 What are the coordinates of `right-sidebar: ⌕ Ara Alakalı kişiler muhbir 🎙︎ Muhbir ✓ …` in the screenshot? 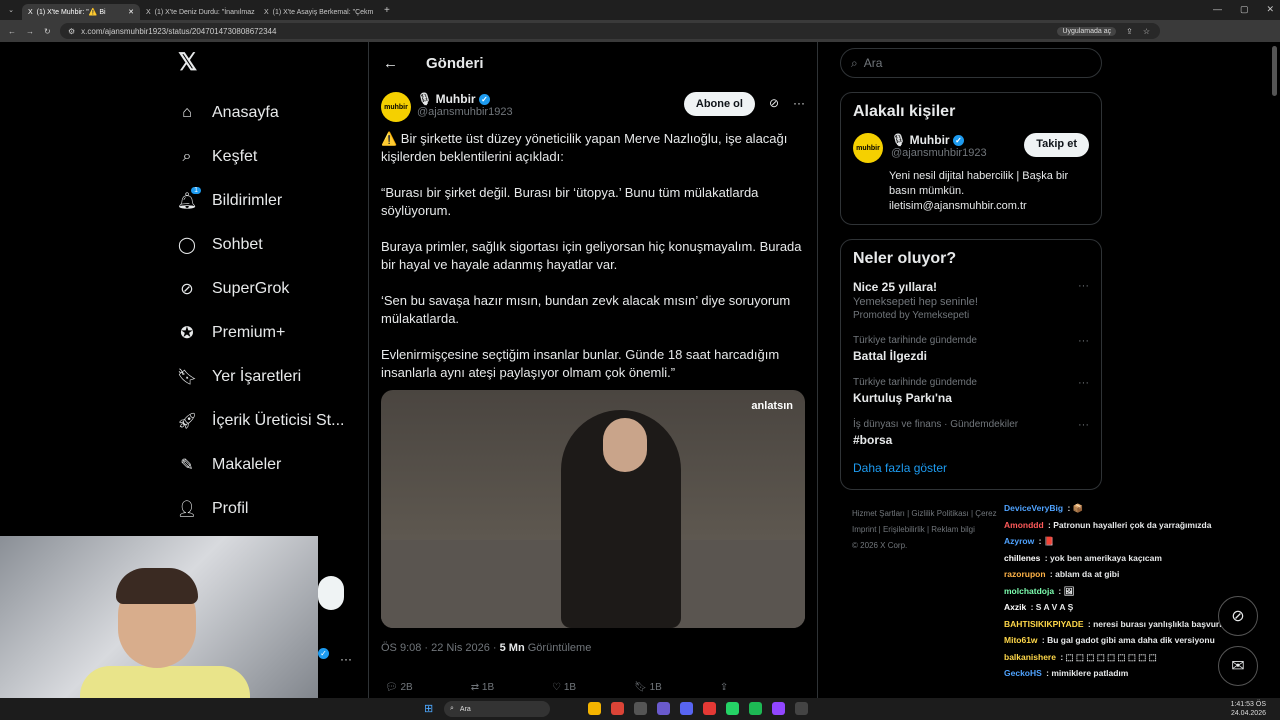 It's located at (971, 301).